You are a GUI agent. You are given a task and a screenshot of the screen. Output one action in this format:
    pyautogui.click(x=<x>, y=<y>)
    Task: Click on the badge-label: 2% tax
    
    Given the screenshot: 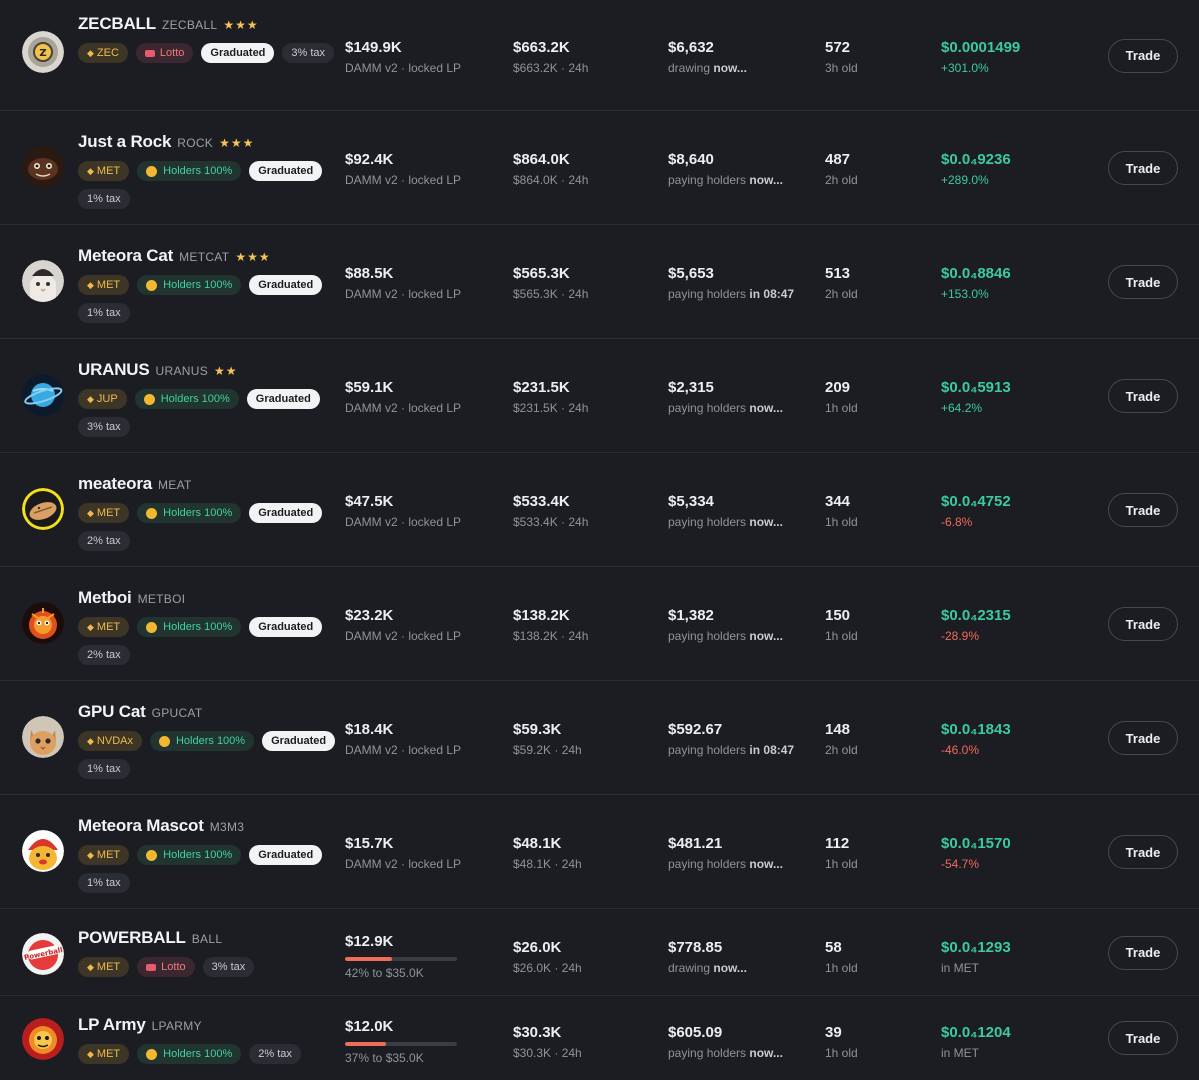 What is the action you would take?
    pyautogui.click(x=275, y=1054)
    